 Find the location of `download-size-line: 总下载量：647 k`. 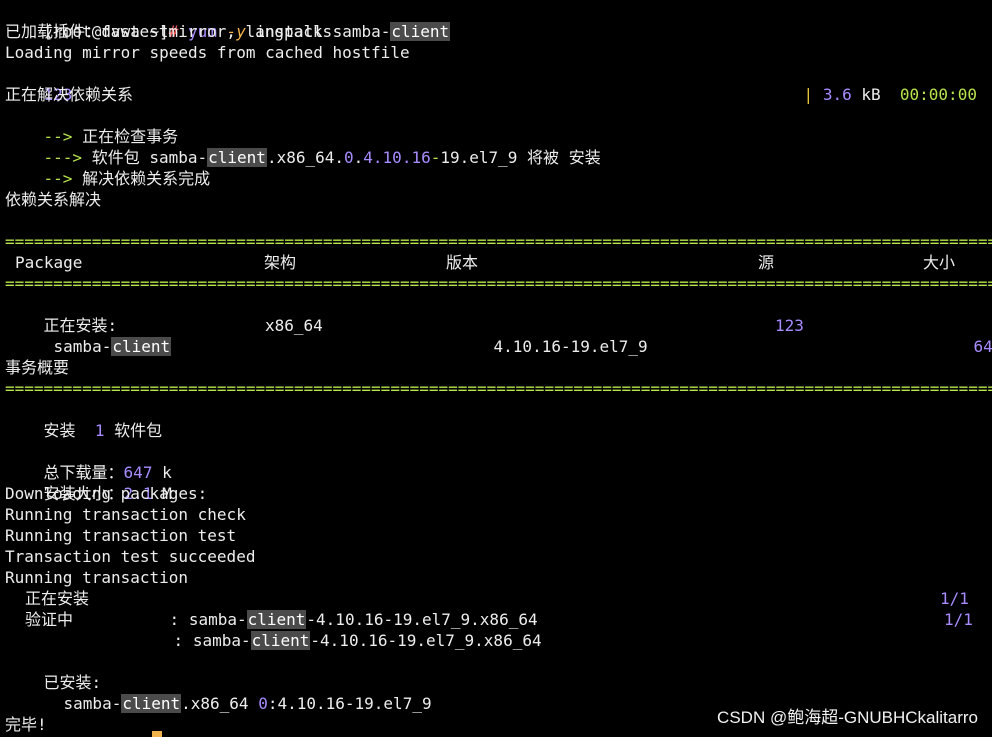

download-size-line: 总下载量：647 k is located at coordinates (88, 461).